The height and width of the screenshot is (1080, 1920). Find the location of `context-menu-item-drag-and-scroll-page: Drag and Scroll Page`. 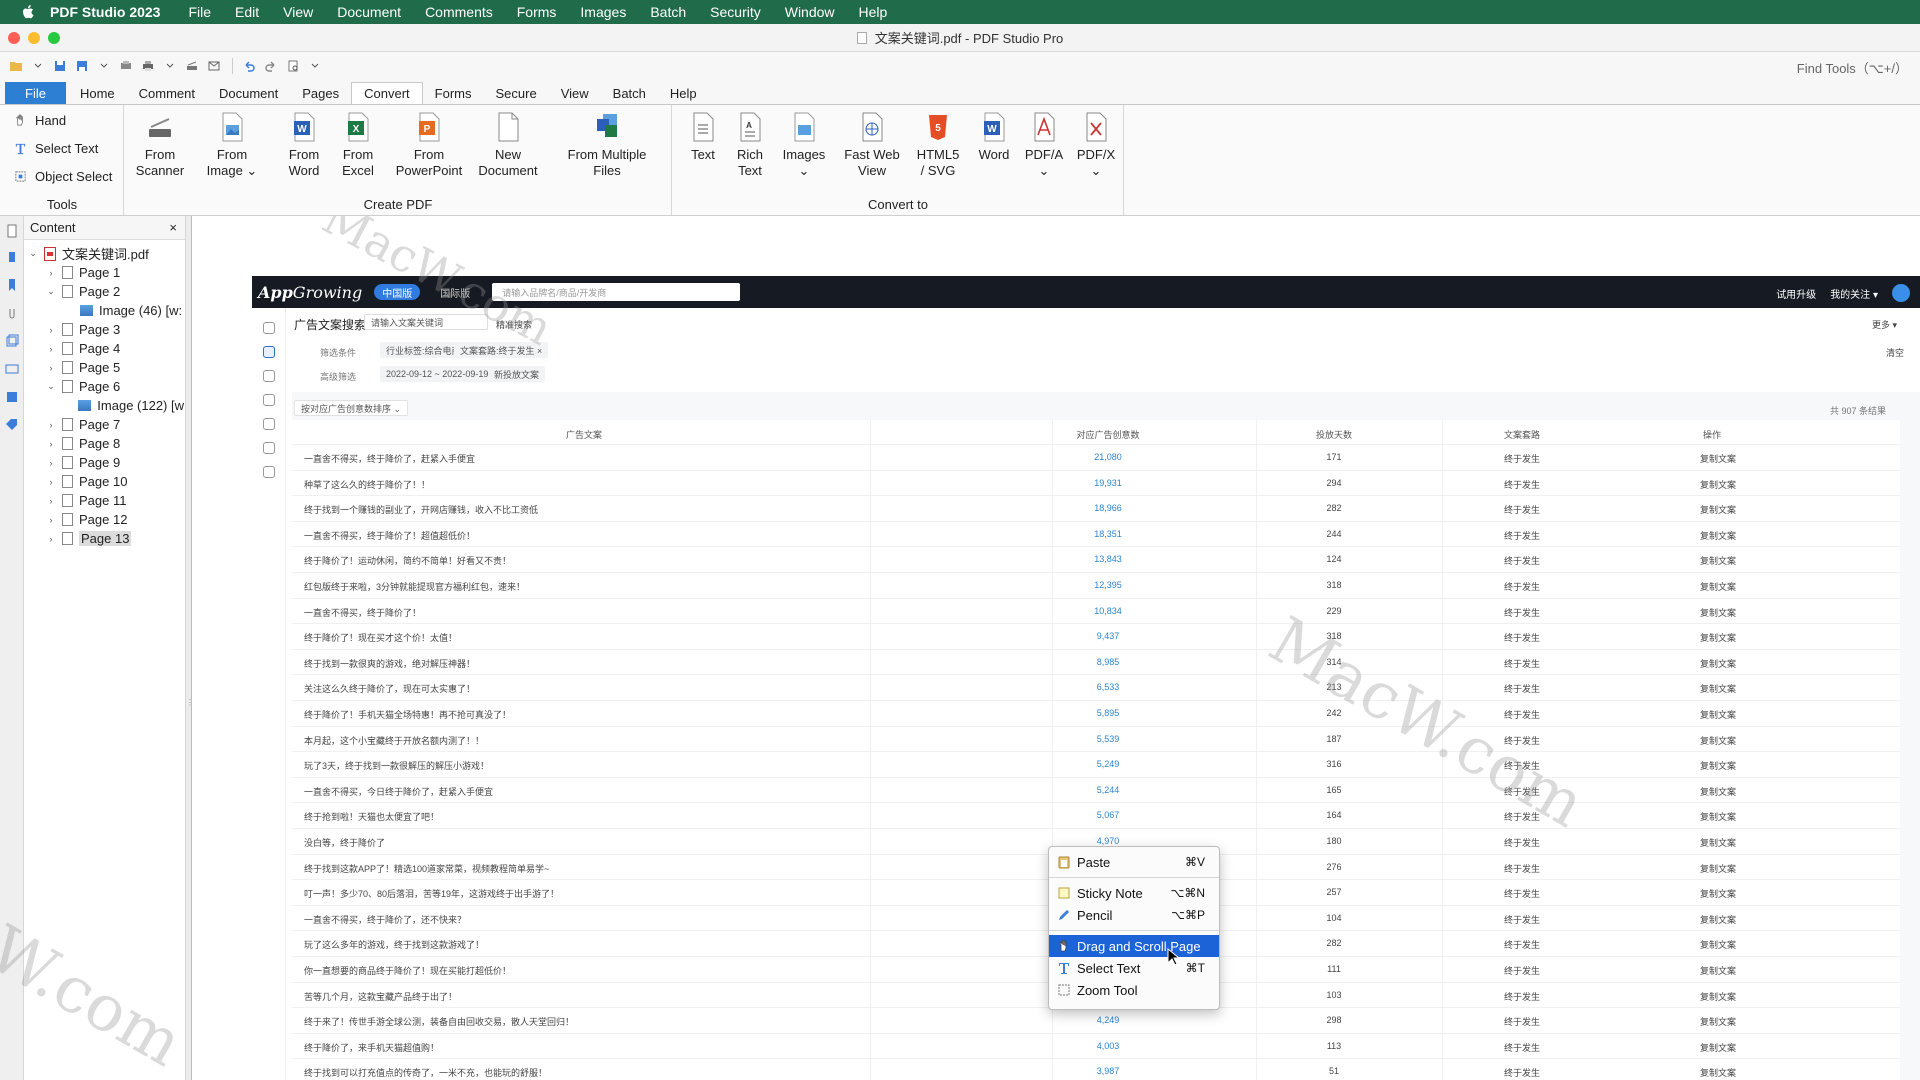

context-menu-item-drag-and-scroll-page: Drag and Scroll Page is located at coordinates (1134, 946).